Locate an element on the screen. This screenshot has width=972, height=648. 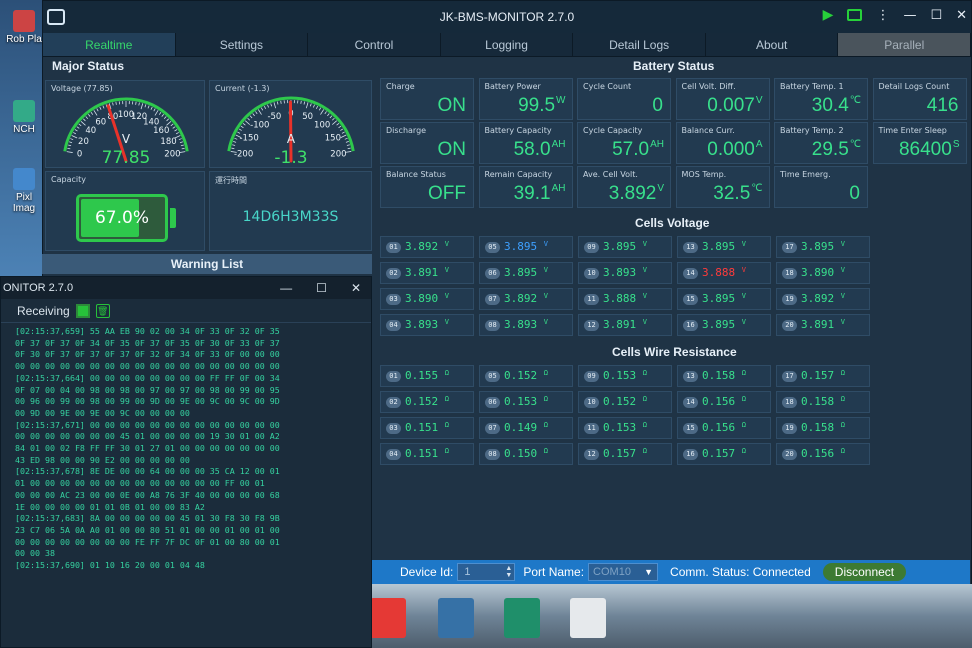
capacity-value: 67.0% is located at coordinates (121, 218).